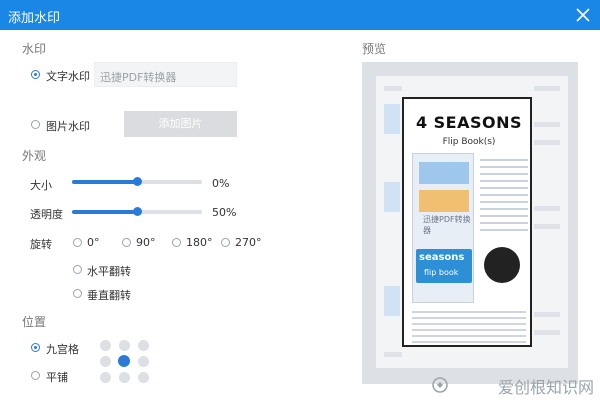 Image resolution: width=600 pixels, height=402 pixels. I want to click on panel-subtitle: flip book, so click(441, 272).